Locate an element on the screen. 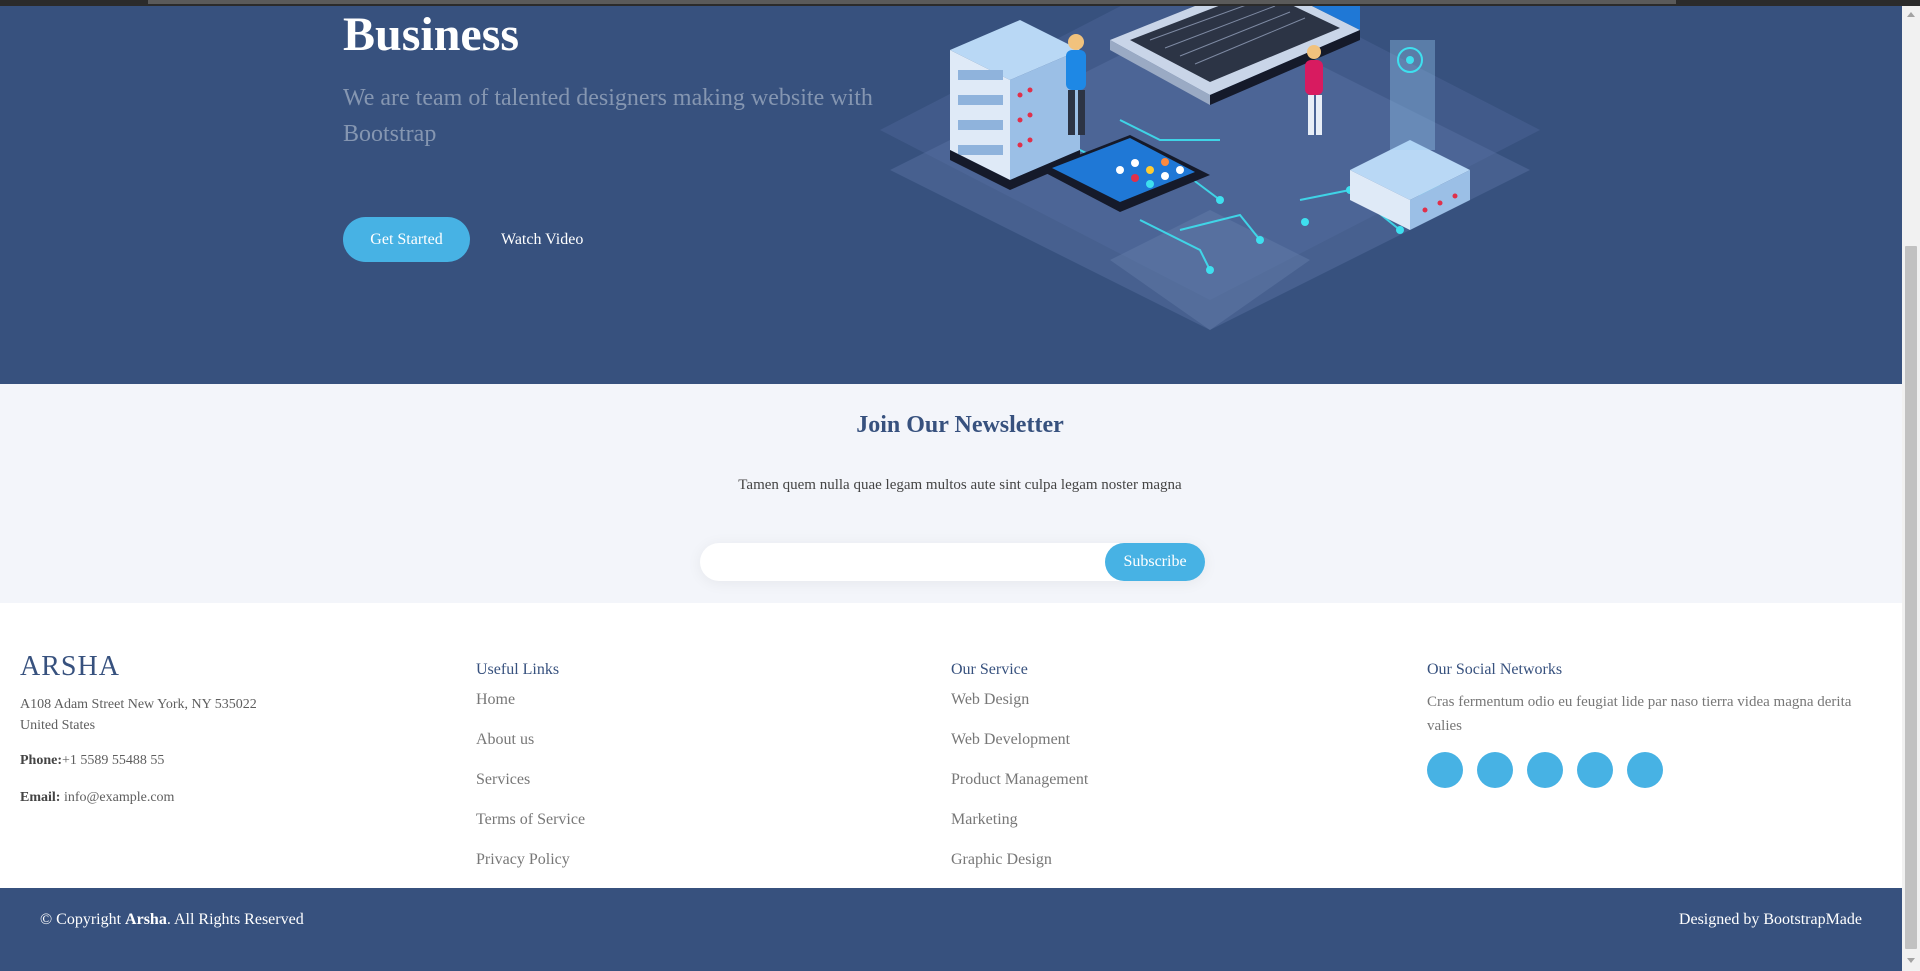 This screenshot has width=1920, height=971. page-scrollbar is located at coordinates (1911, 488).